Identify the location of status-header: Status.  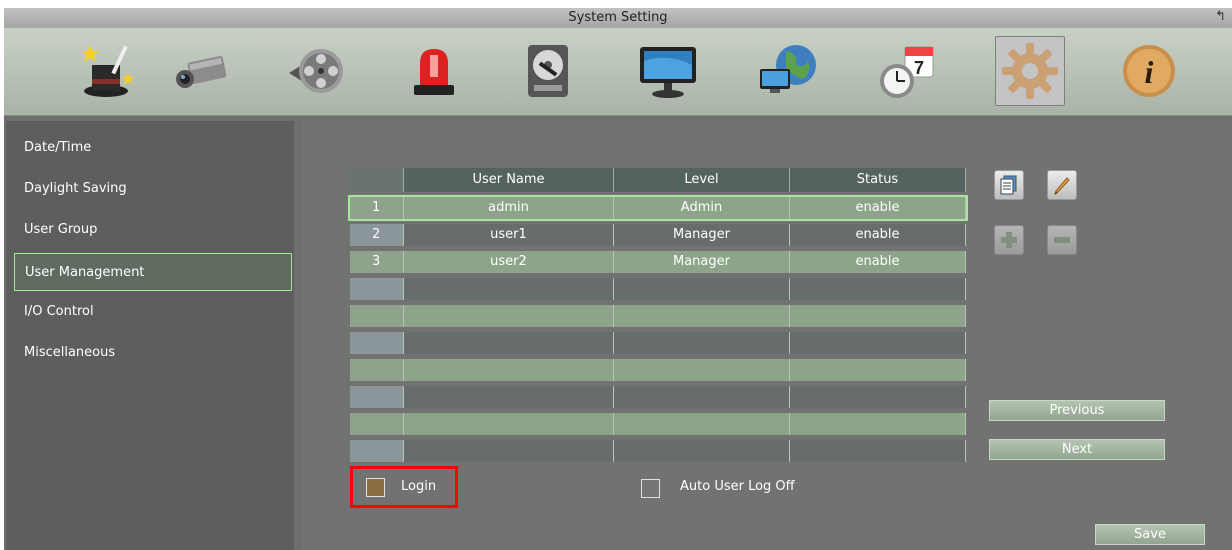
(878, 180).